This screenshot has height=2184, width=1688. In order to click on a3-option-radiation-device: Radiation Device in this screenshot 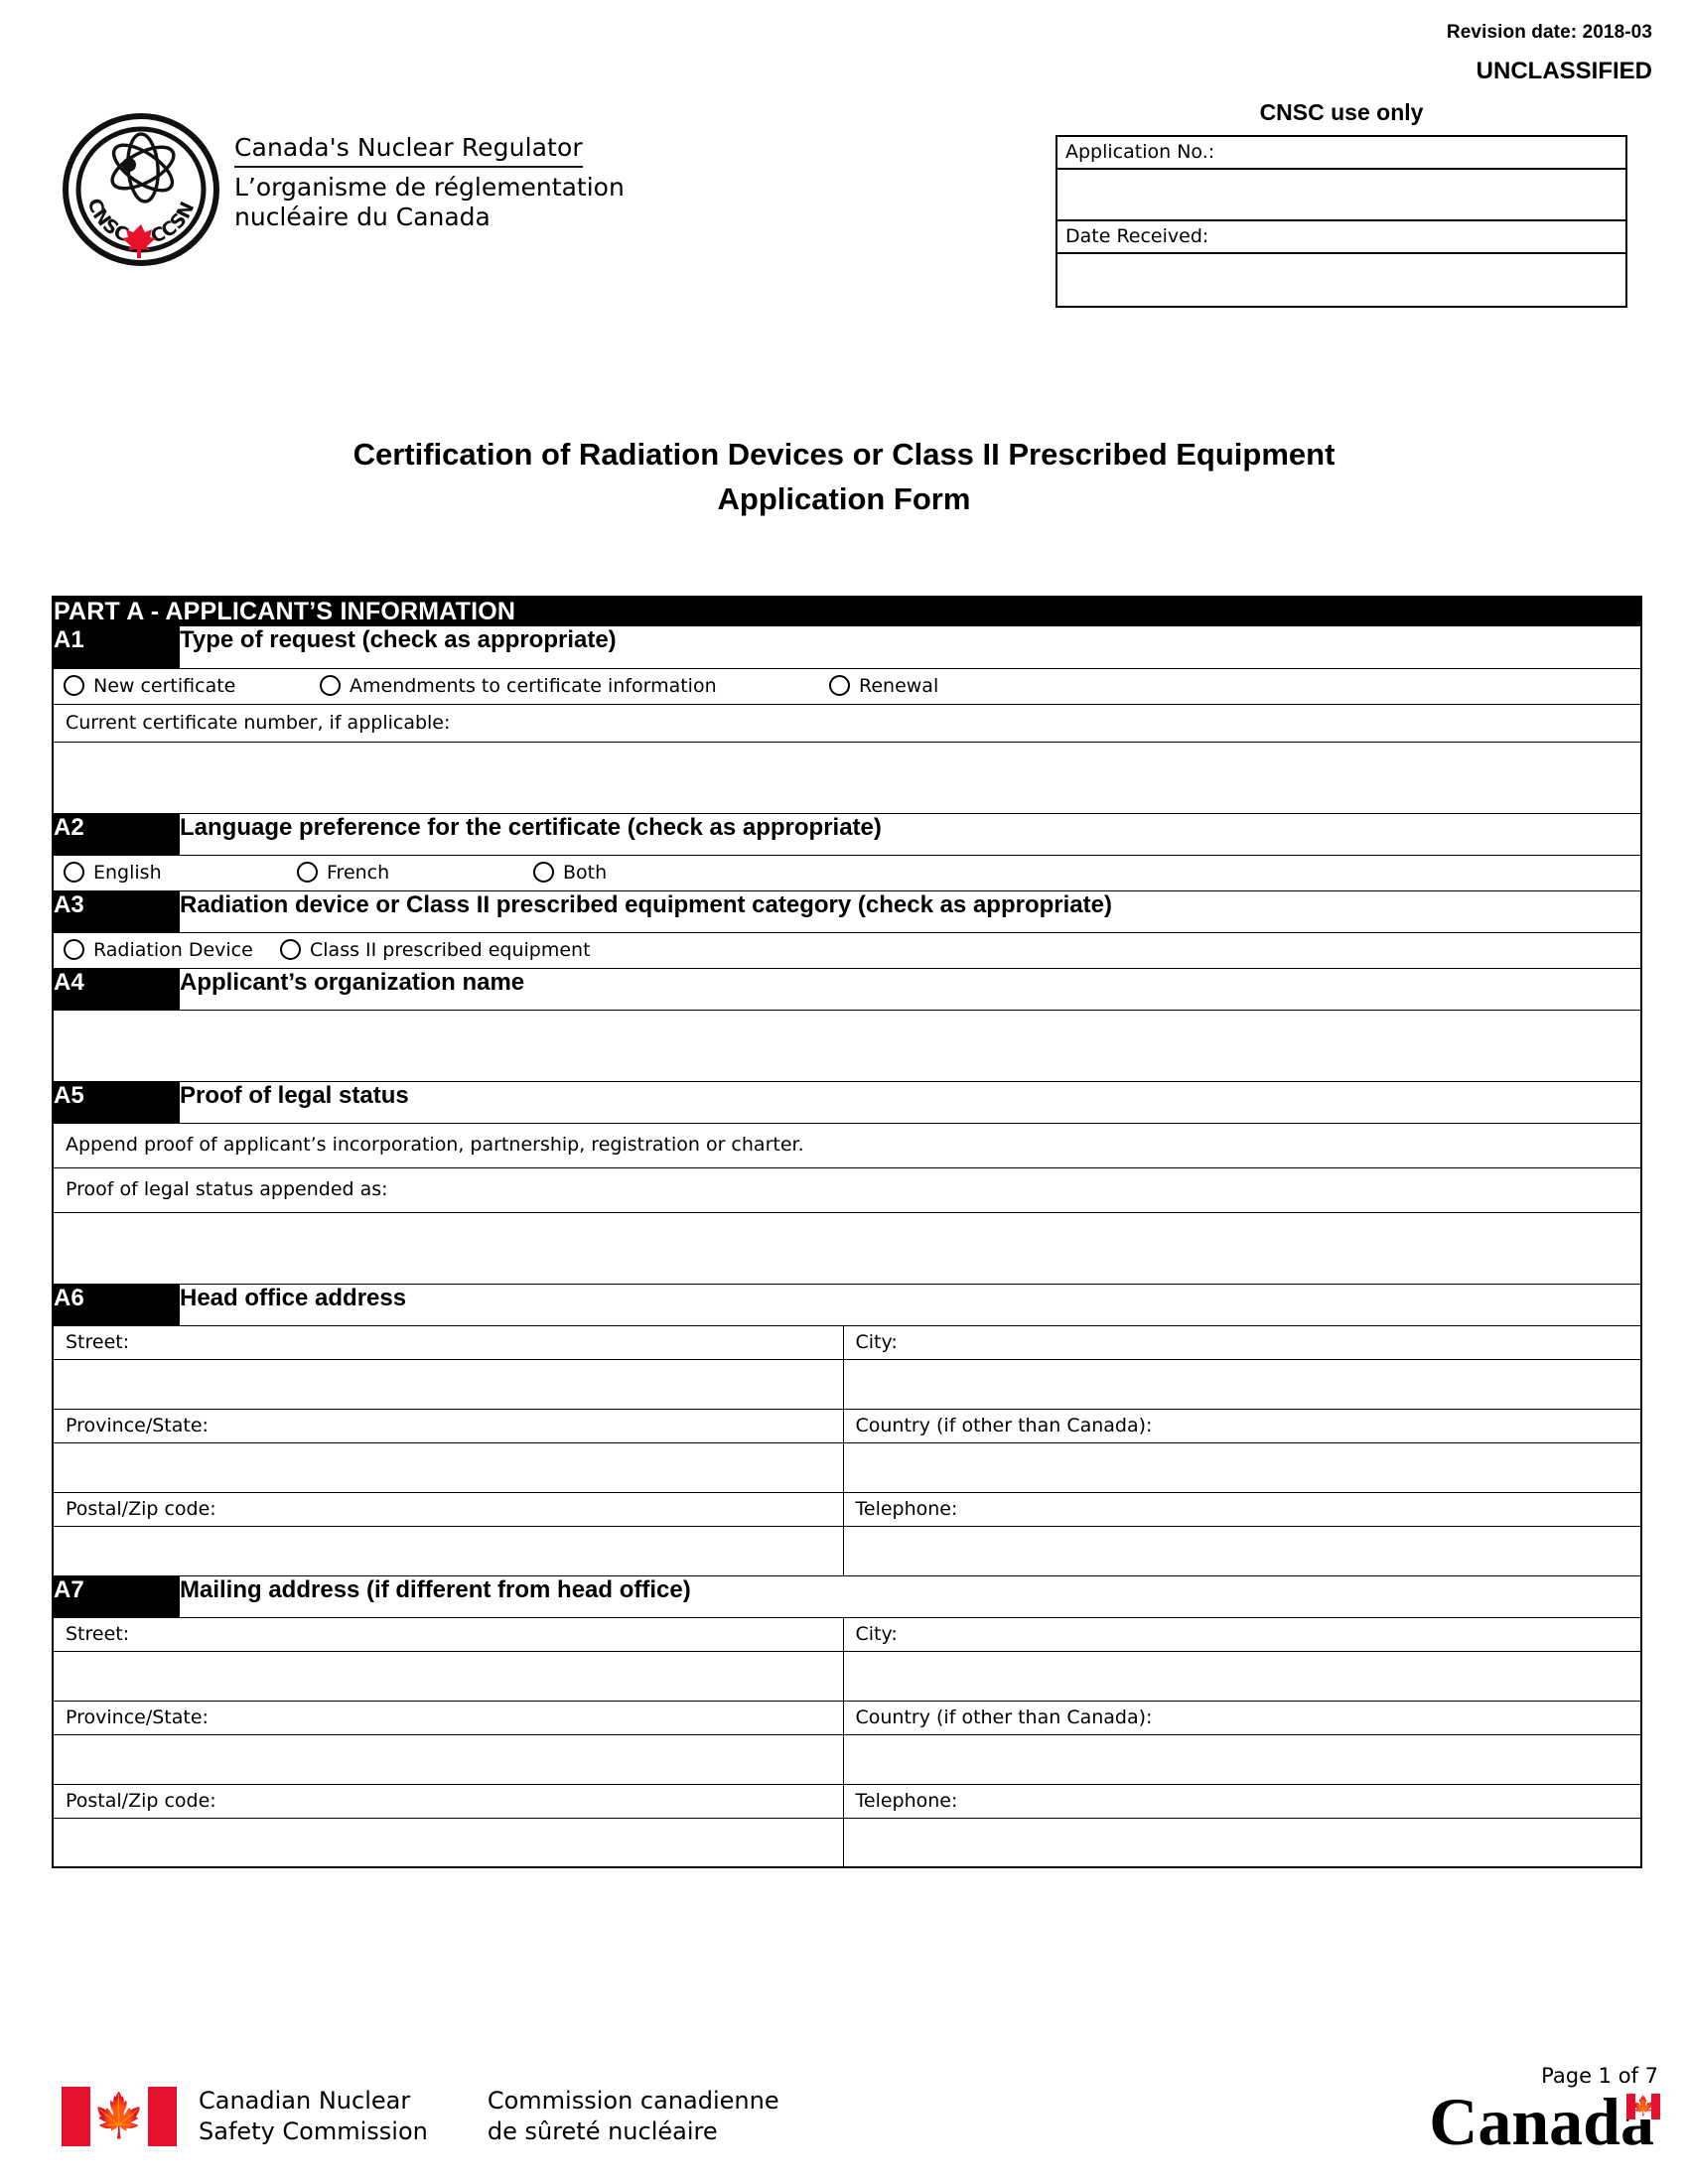, I will do `click(172, 950)`.